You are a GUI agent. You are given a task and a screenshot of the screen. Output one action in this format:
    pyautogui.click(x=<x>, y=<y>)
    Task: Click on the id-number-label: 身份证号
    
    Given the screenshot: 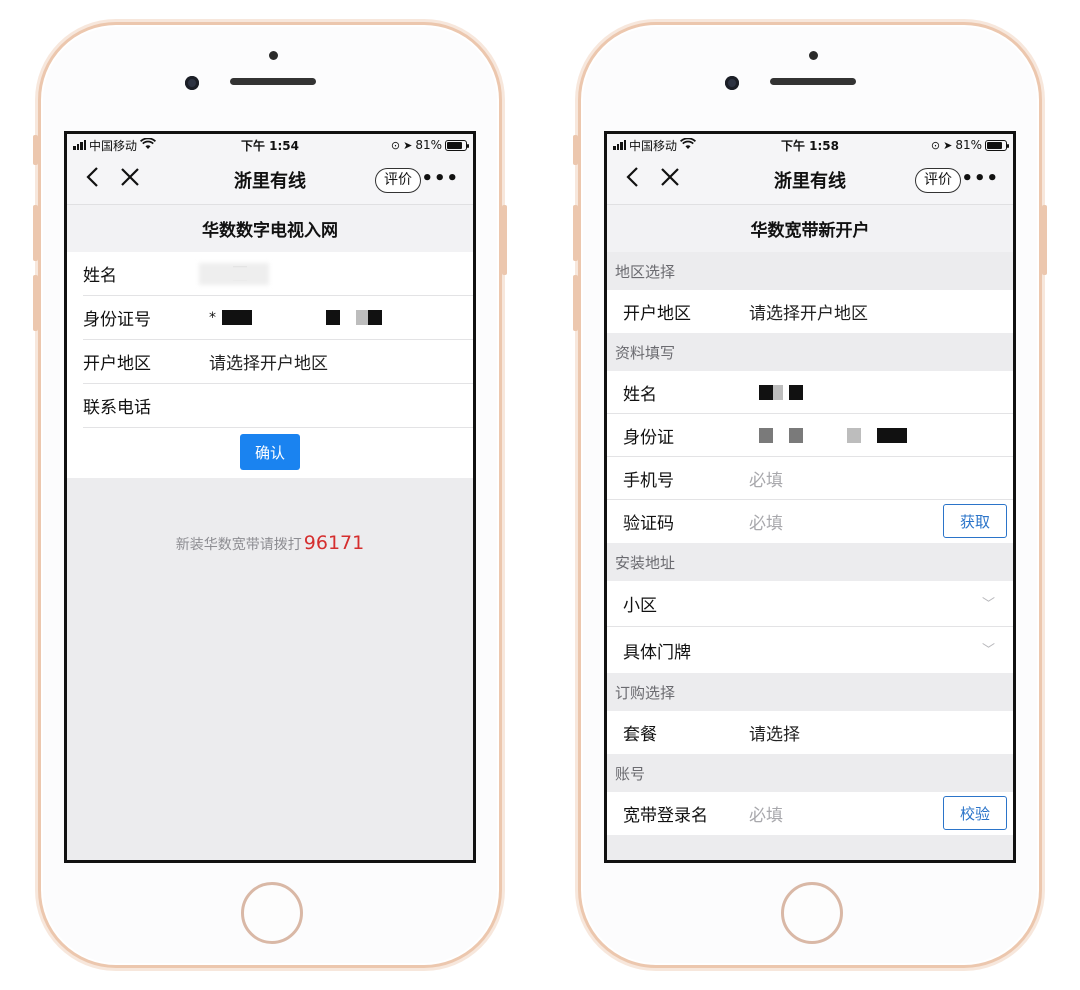 What is the action you would take?
    pyautogui.click(x=117, y=320)
    